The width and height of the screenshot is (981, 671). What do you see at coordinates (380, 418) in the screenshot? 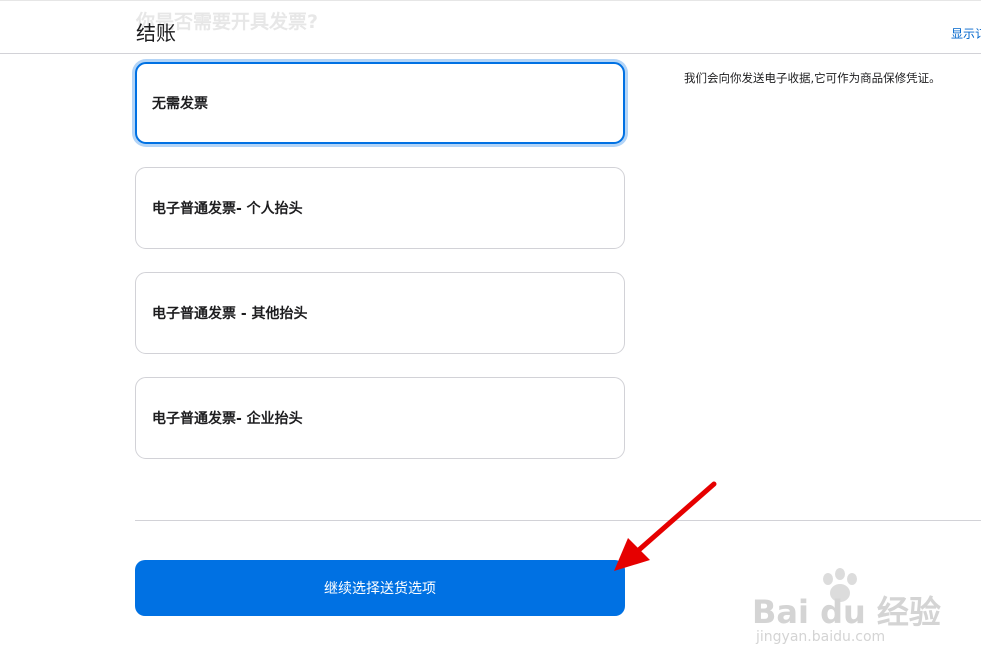
I see `invoice-option-company: 电子普通发票- 企业抬头` at bounding box center [380, 418].